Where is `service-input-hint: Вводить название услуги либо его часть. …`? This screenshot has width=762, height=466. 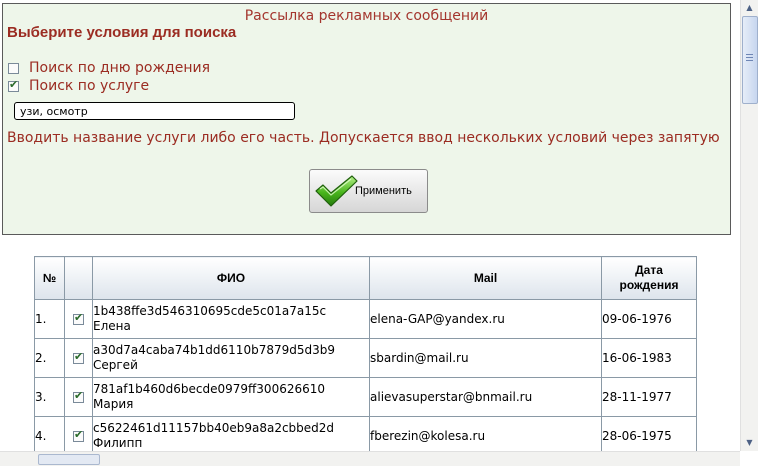 service-input-hint: Вводить название услуги либо его часть. … is located at coordinates (363, 138).